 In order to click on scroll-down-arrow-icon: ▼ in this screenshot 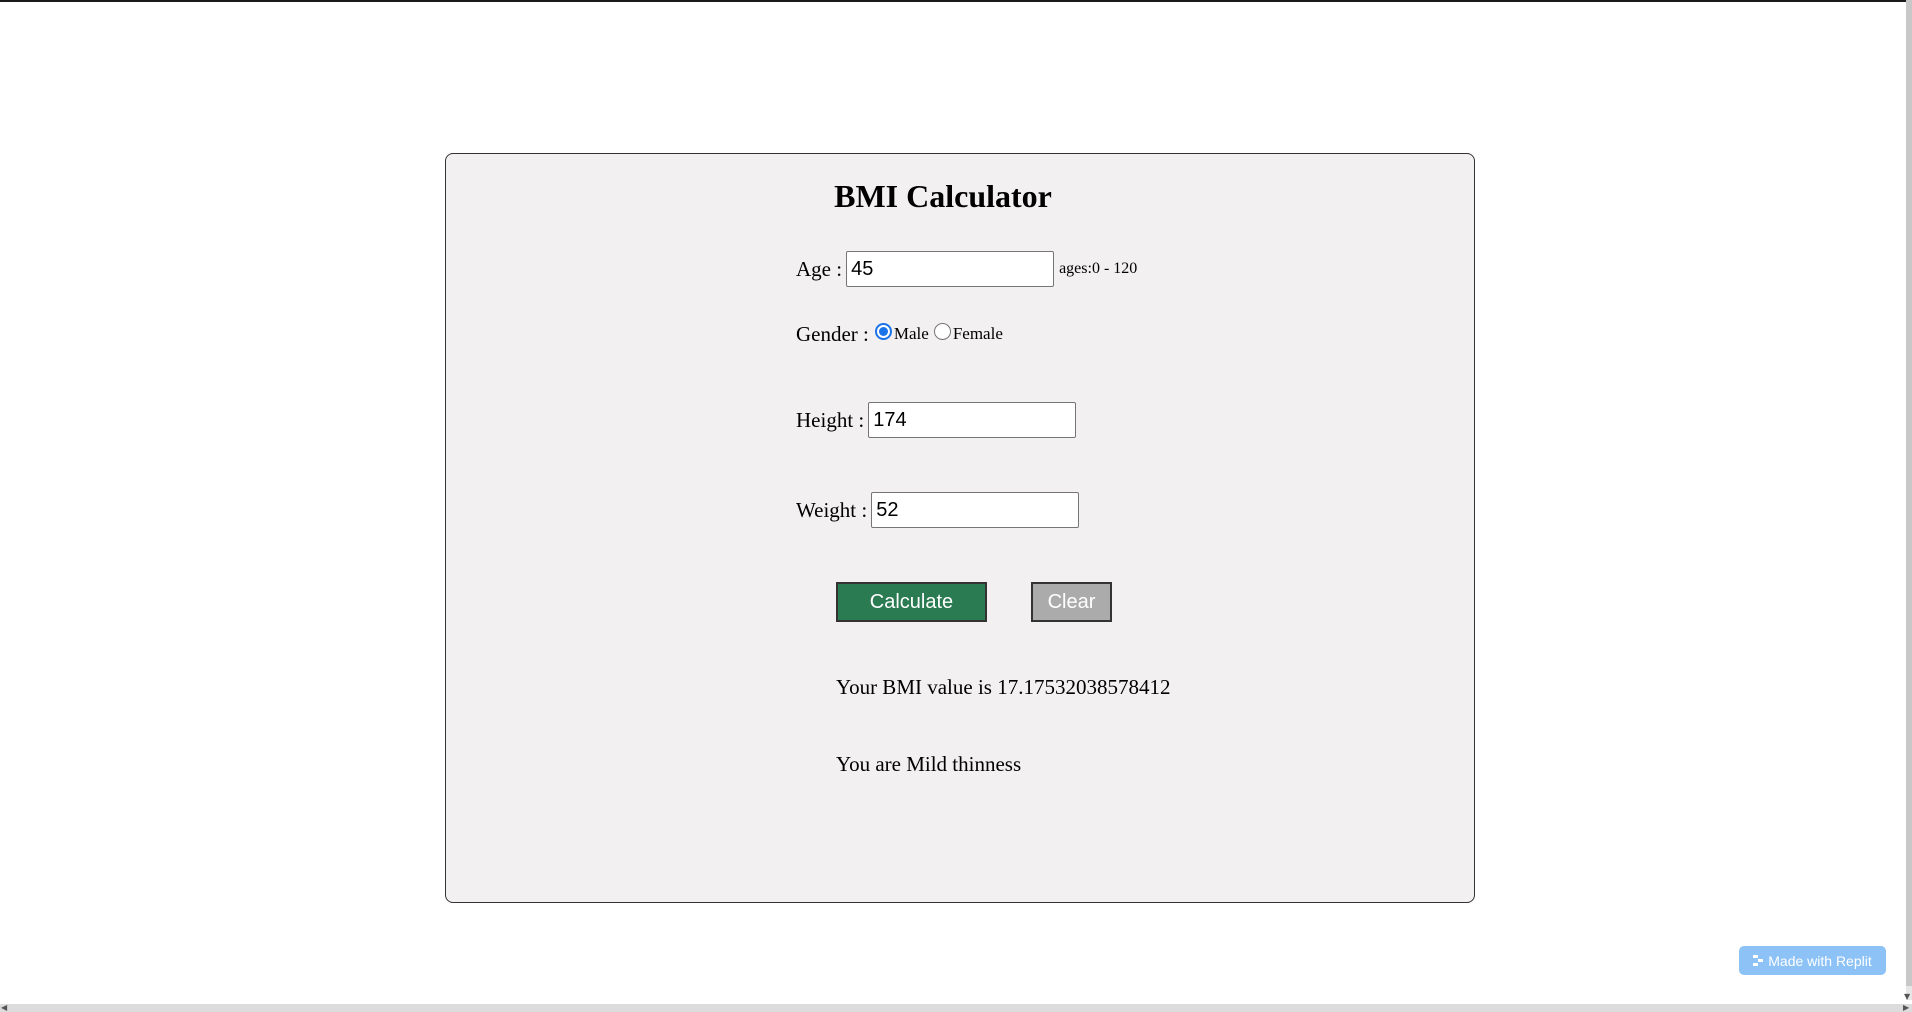, I will do `click(1907, 996)`.